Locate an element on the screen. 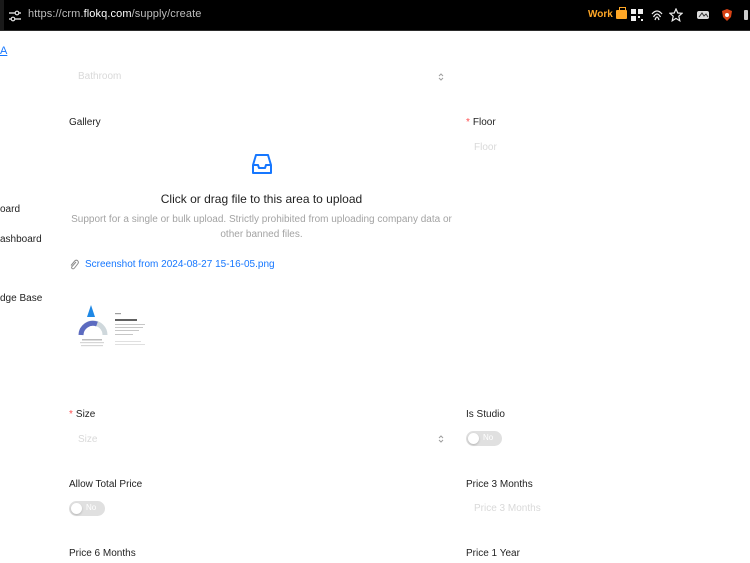  price-3-months-label: Price 3 Months is located at coordinates (499, 484).